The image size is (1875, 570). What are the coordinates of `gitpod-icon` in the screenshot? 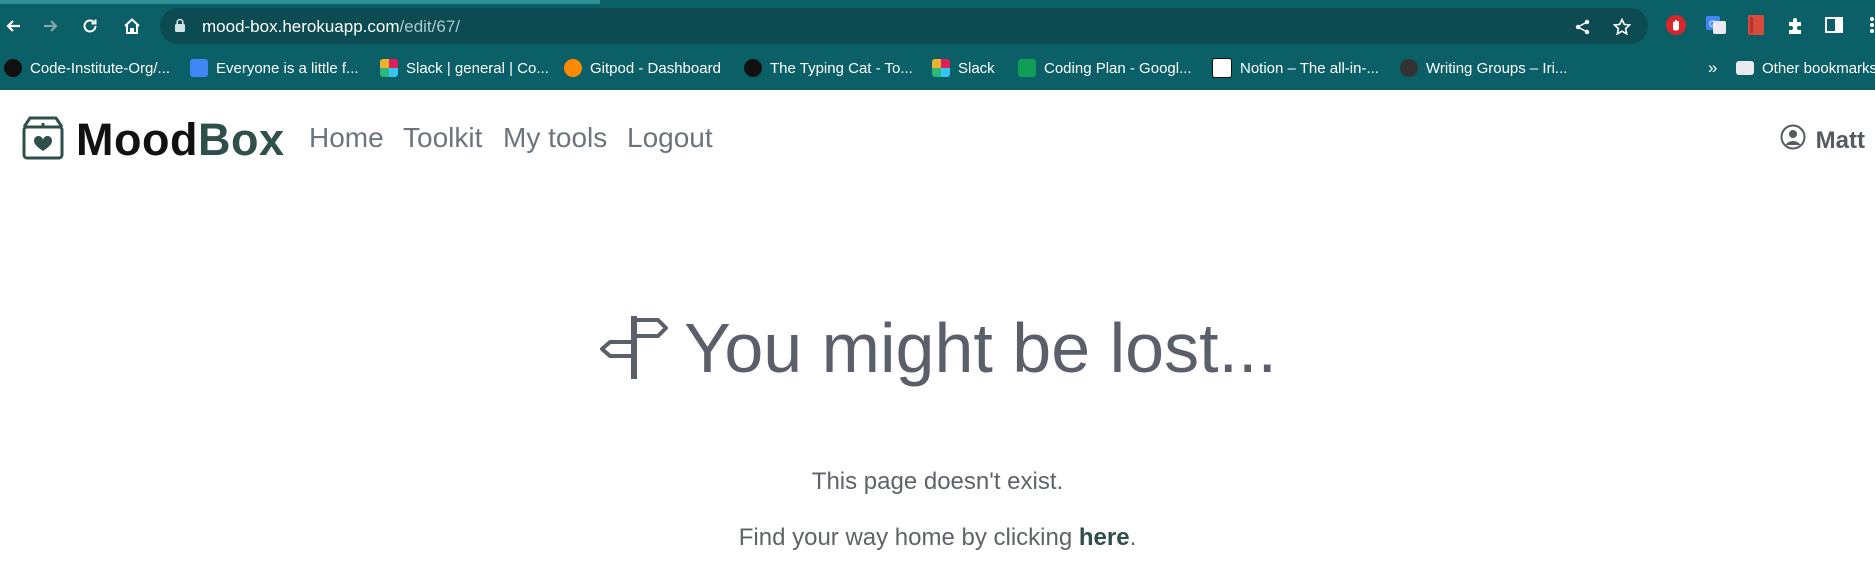 It's located at (573, 68).